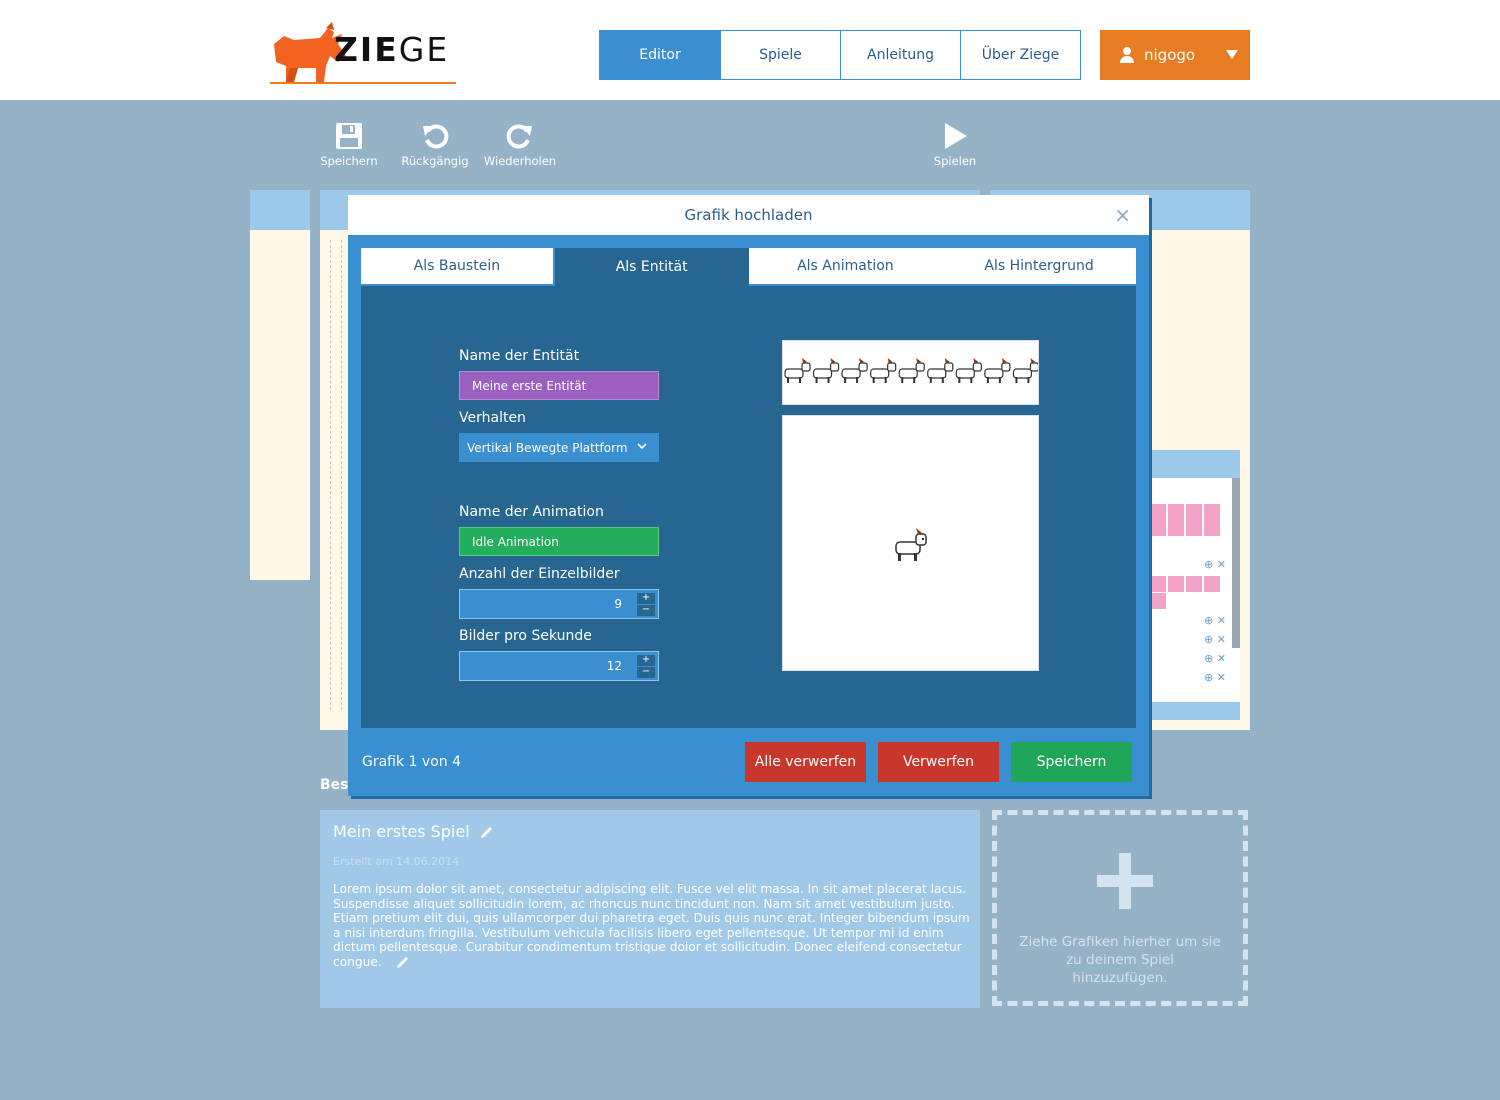  What do you see at coordinates (1122, 215) in the screenshot?
I see `close-icon: ×` at bounding box center [1122, 215].